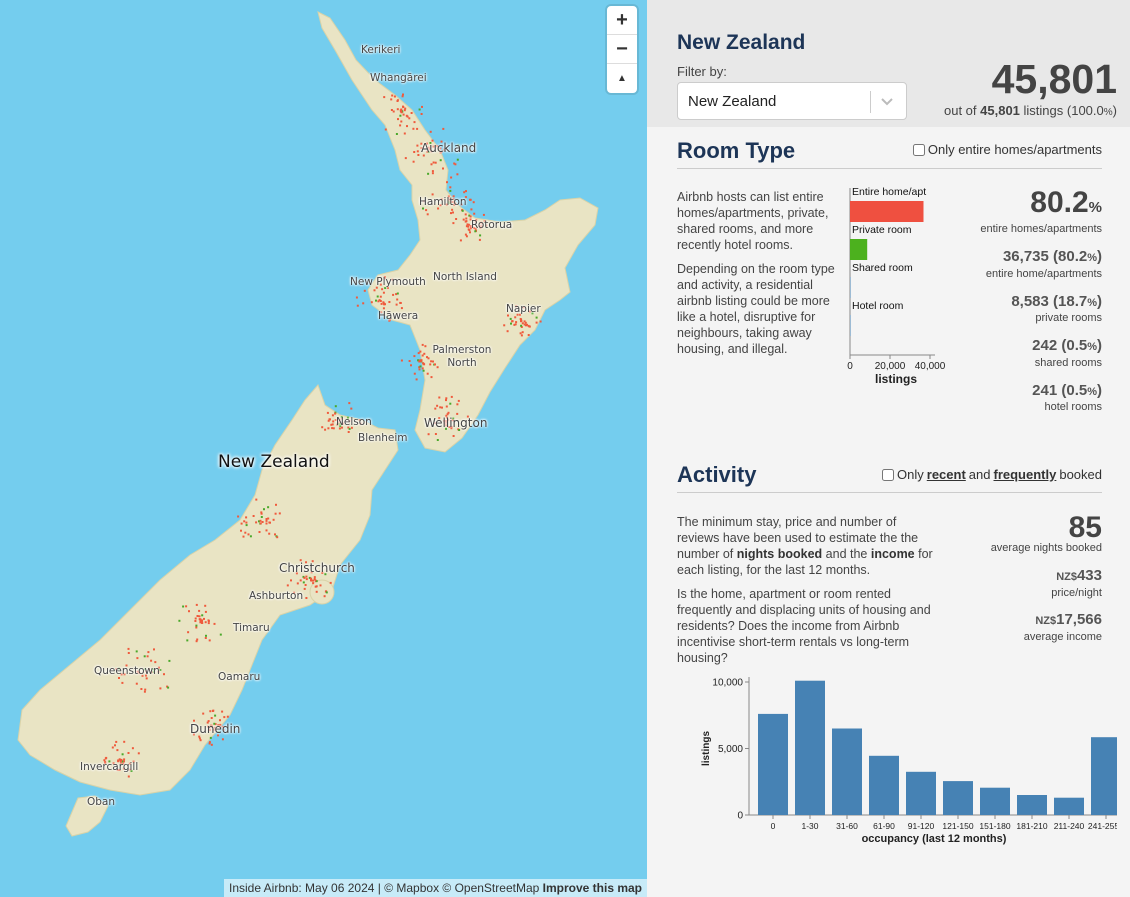 The height and width of the screenshot is (897, 1130). I want to click on recent-booked-filter: Only recent and frequently booked, so click(992, 474).